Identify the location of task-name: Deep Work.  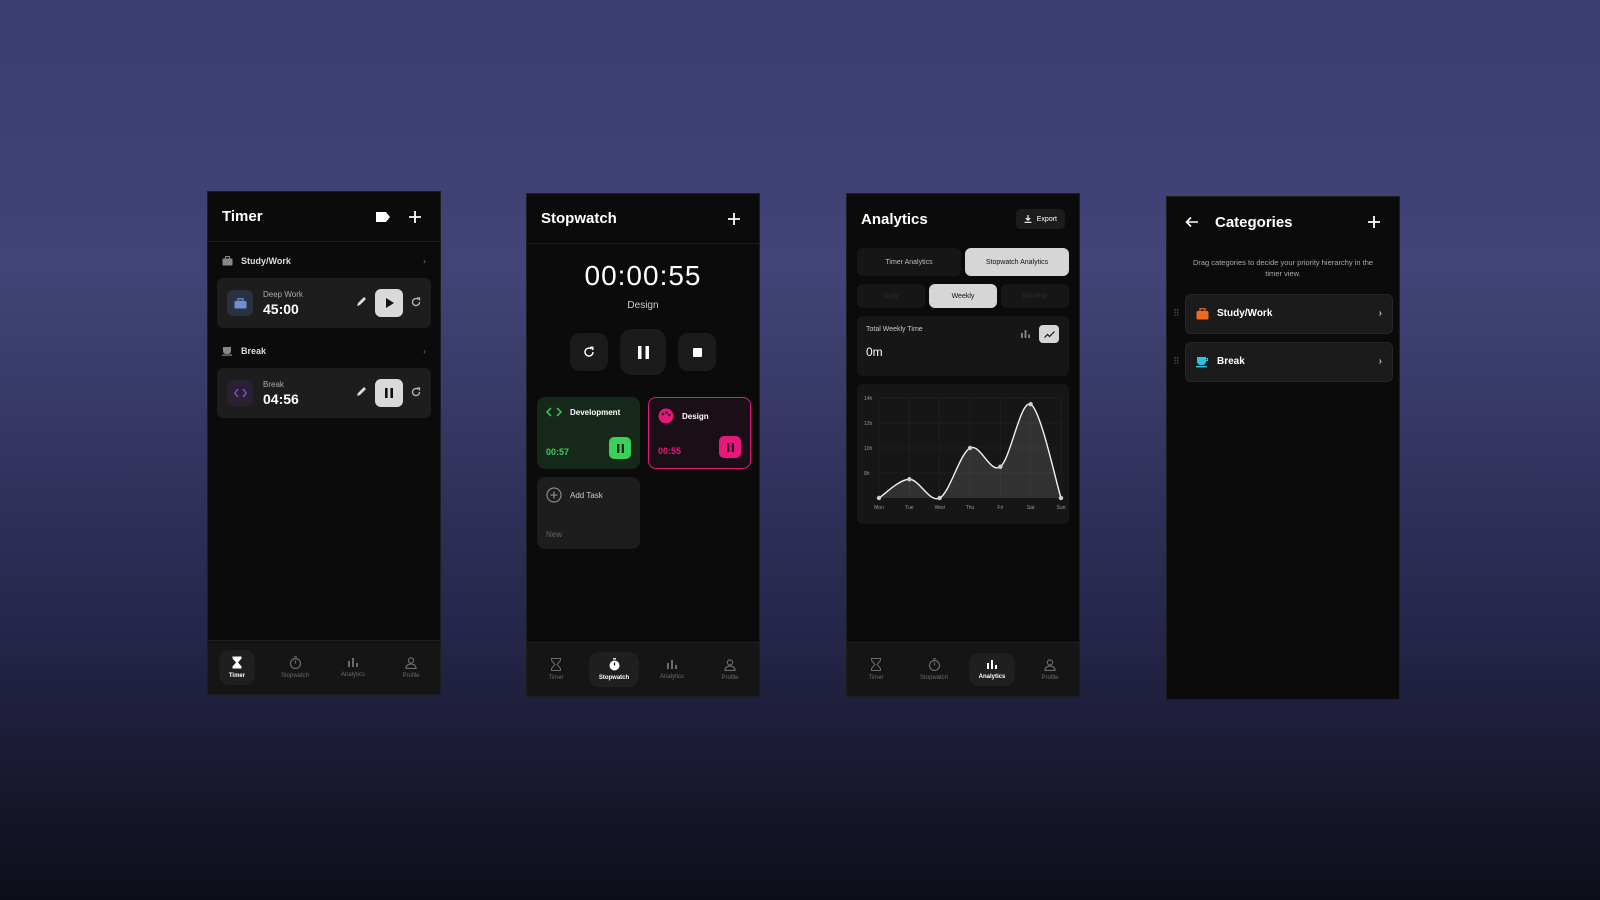
(283, 294).